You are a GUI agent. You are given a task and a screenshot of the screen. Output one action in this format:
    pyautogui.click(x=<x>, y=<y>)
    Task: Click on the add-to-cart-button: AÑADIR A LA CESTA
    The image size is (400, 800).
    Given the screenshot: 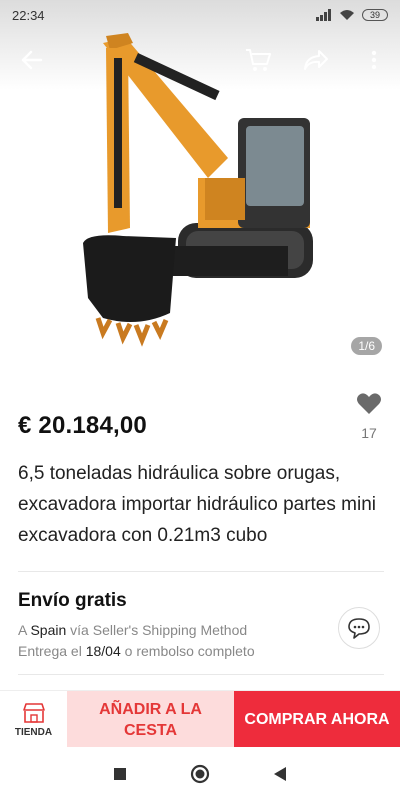 What is the action you would take?
    pyautogui.click(x=150, y=719)
    